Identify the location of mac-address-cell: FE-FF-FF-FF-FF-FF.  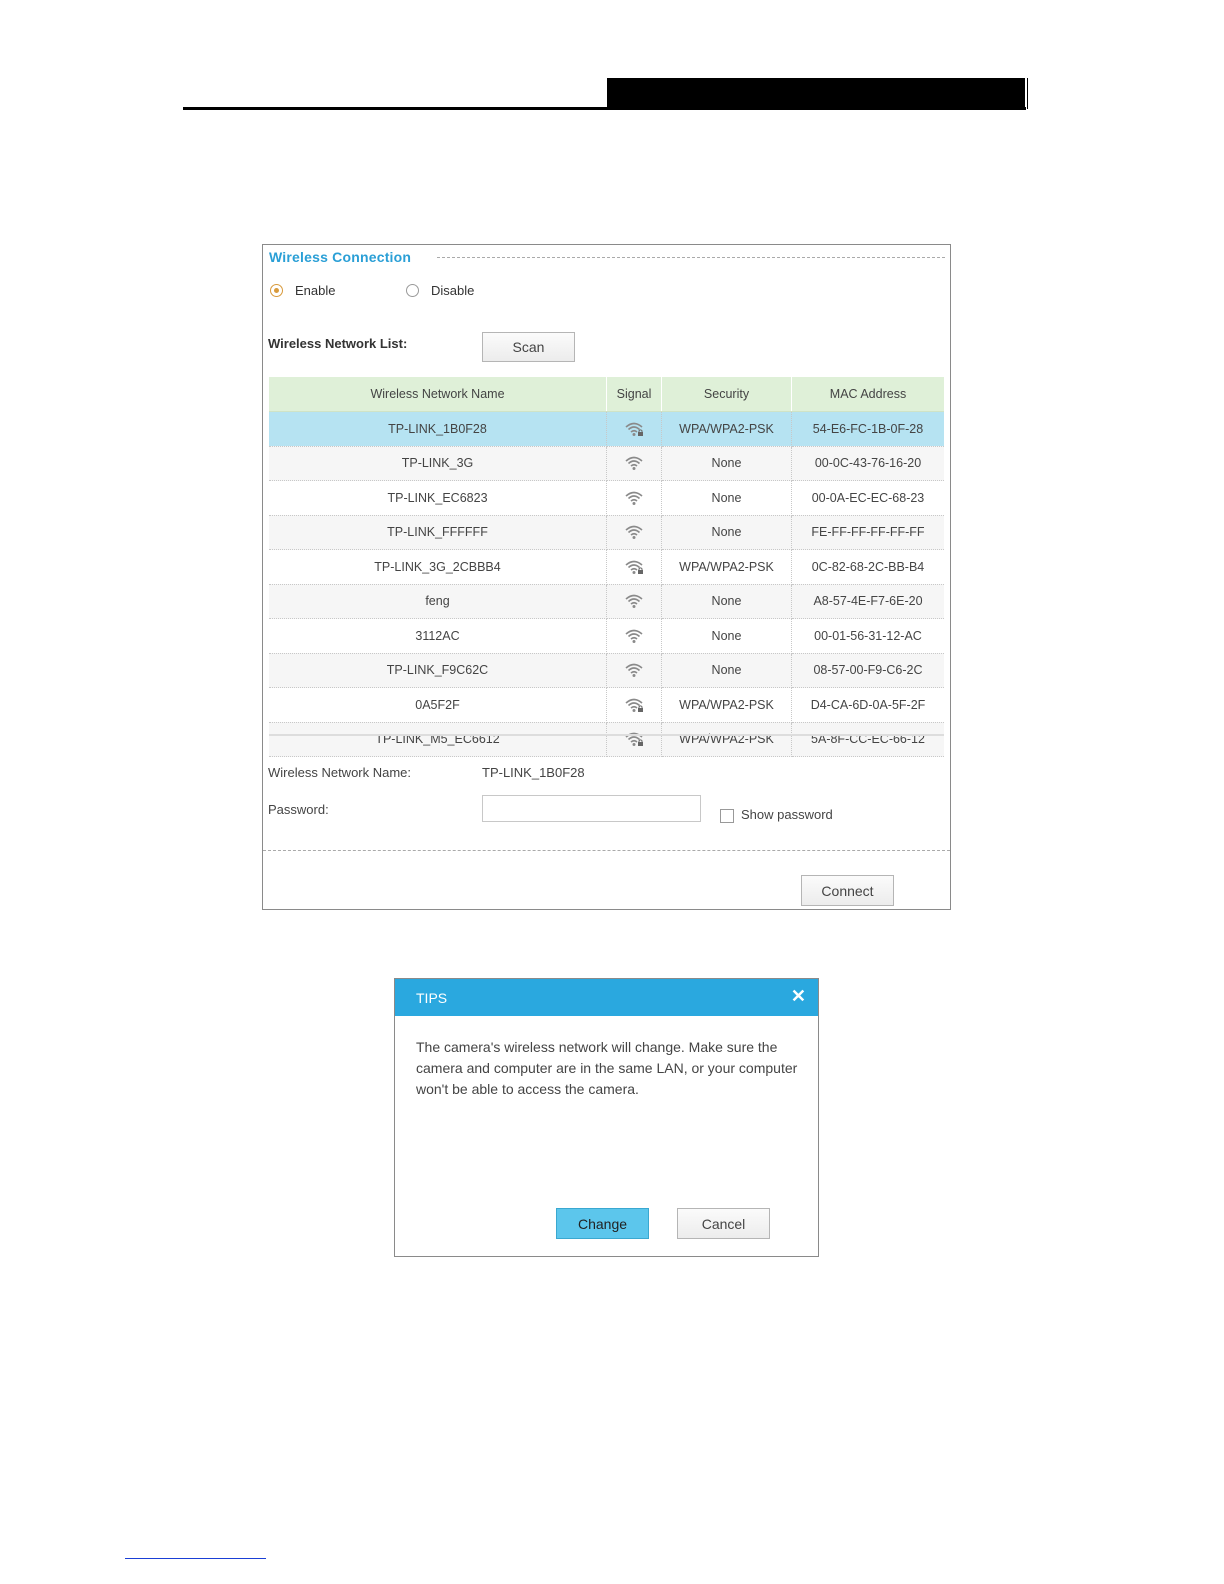
(867, 532).